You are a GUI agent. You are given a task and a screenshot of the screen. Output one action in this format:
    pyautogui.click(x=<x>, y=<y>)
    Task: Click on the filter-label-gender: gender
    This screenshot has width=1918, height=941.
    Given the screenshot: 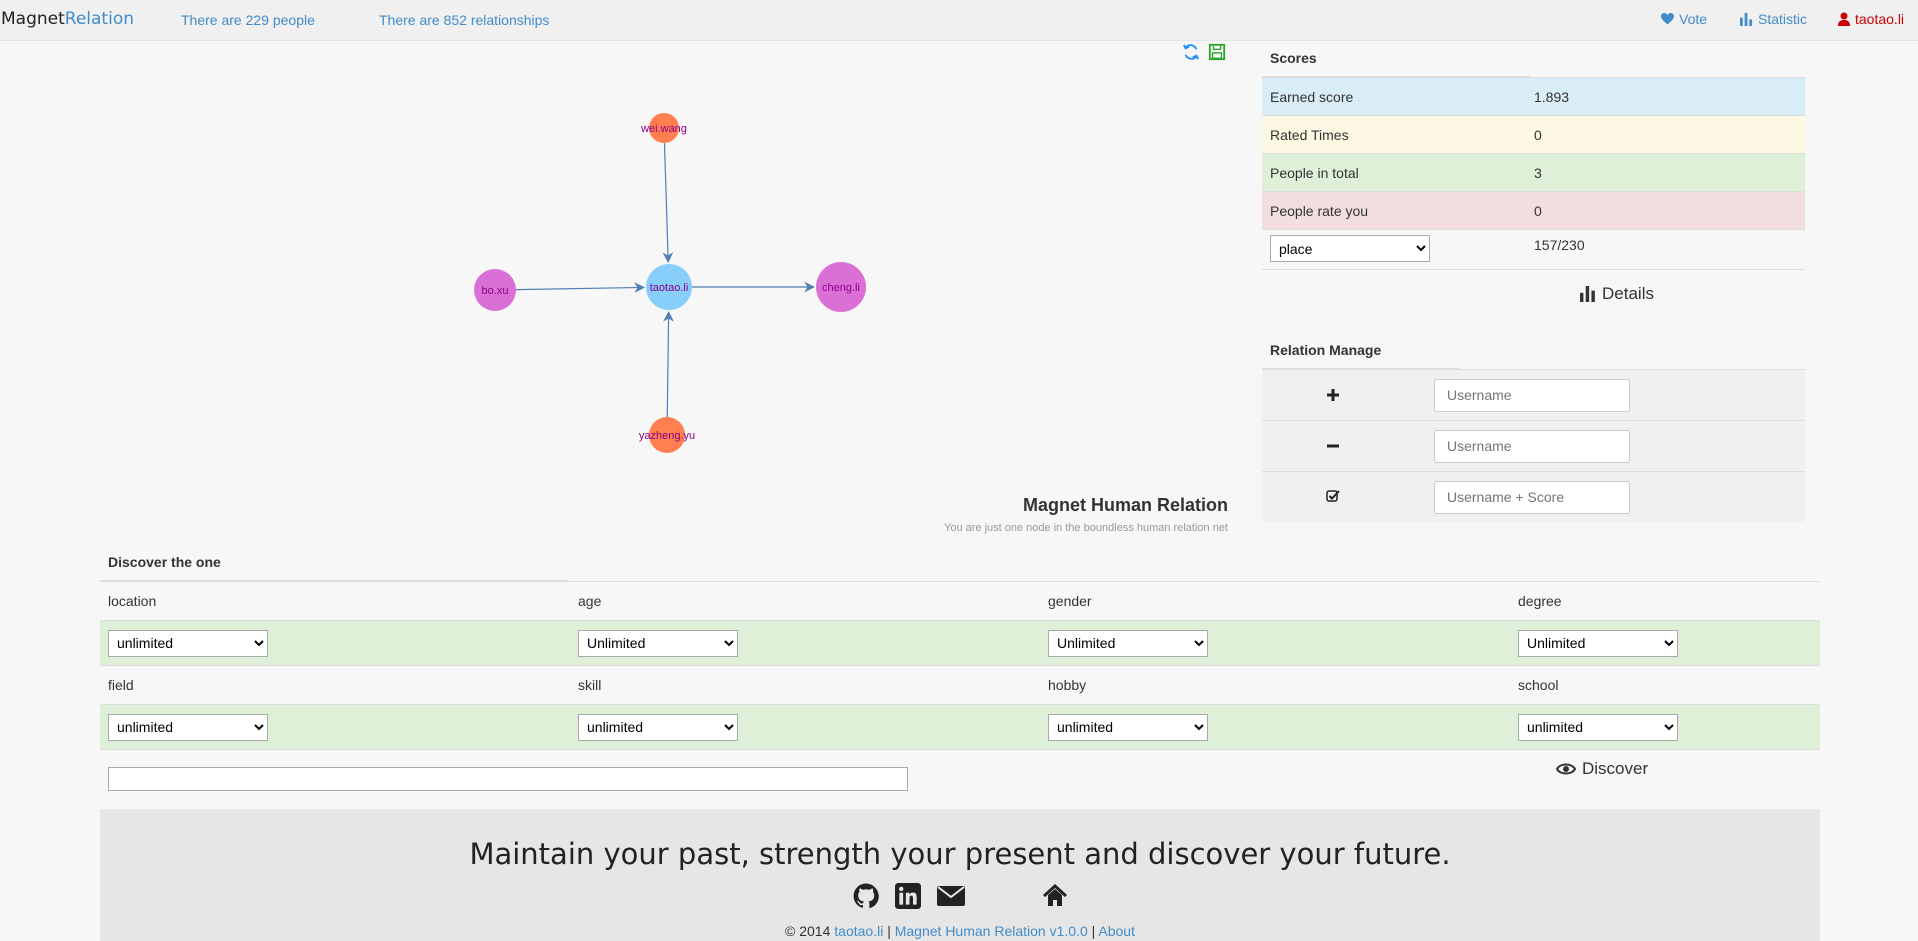 What is the action you would take?
    pyautogui.click(x=1070, y=601)
    